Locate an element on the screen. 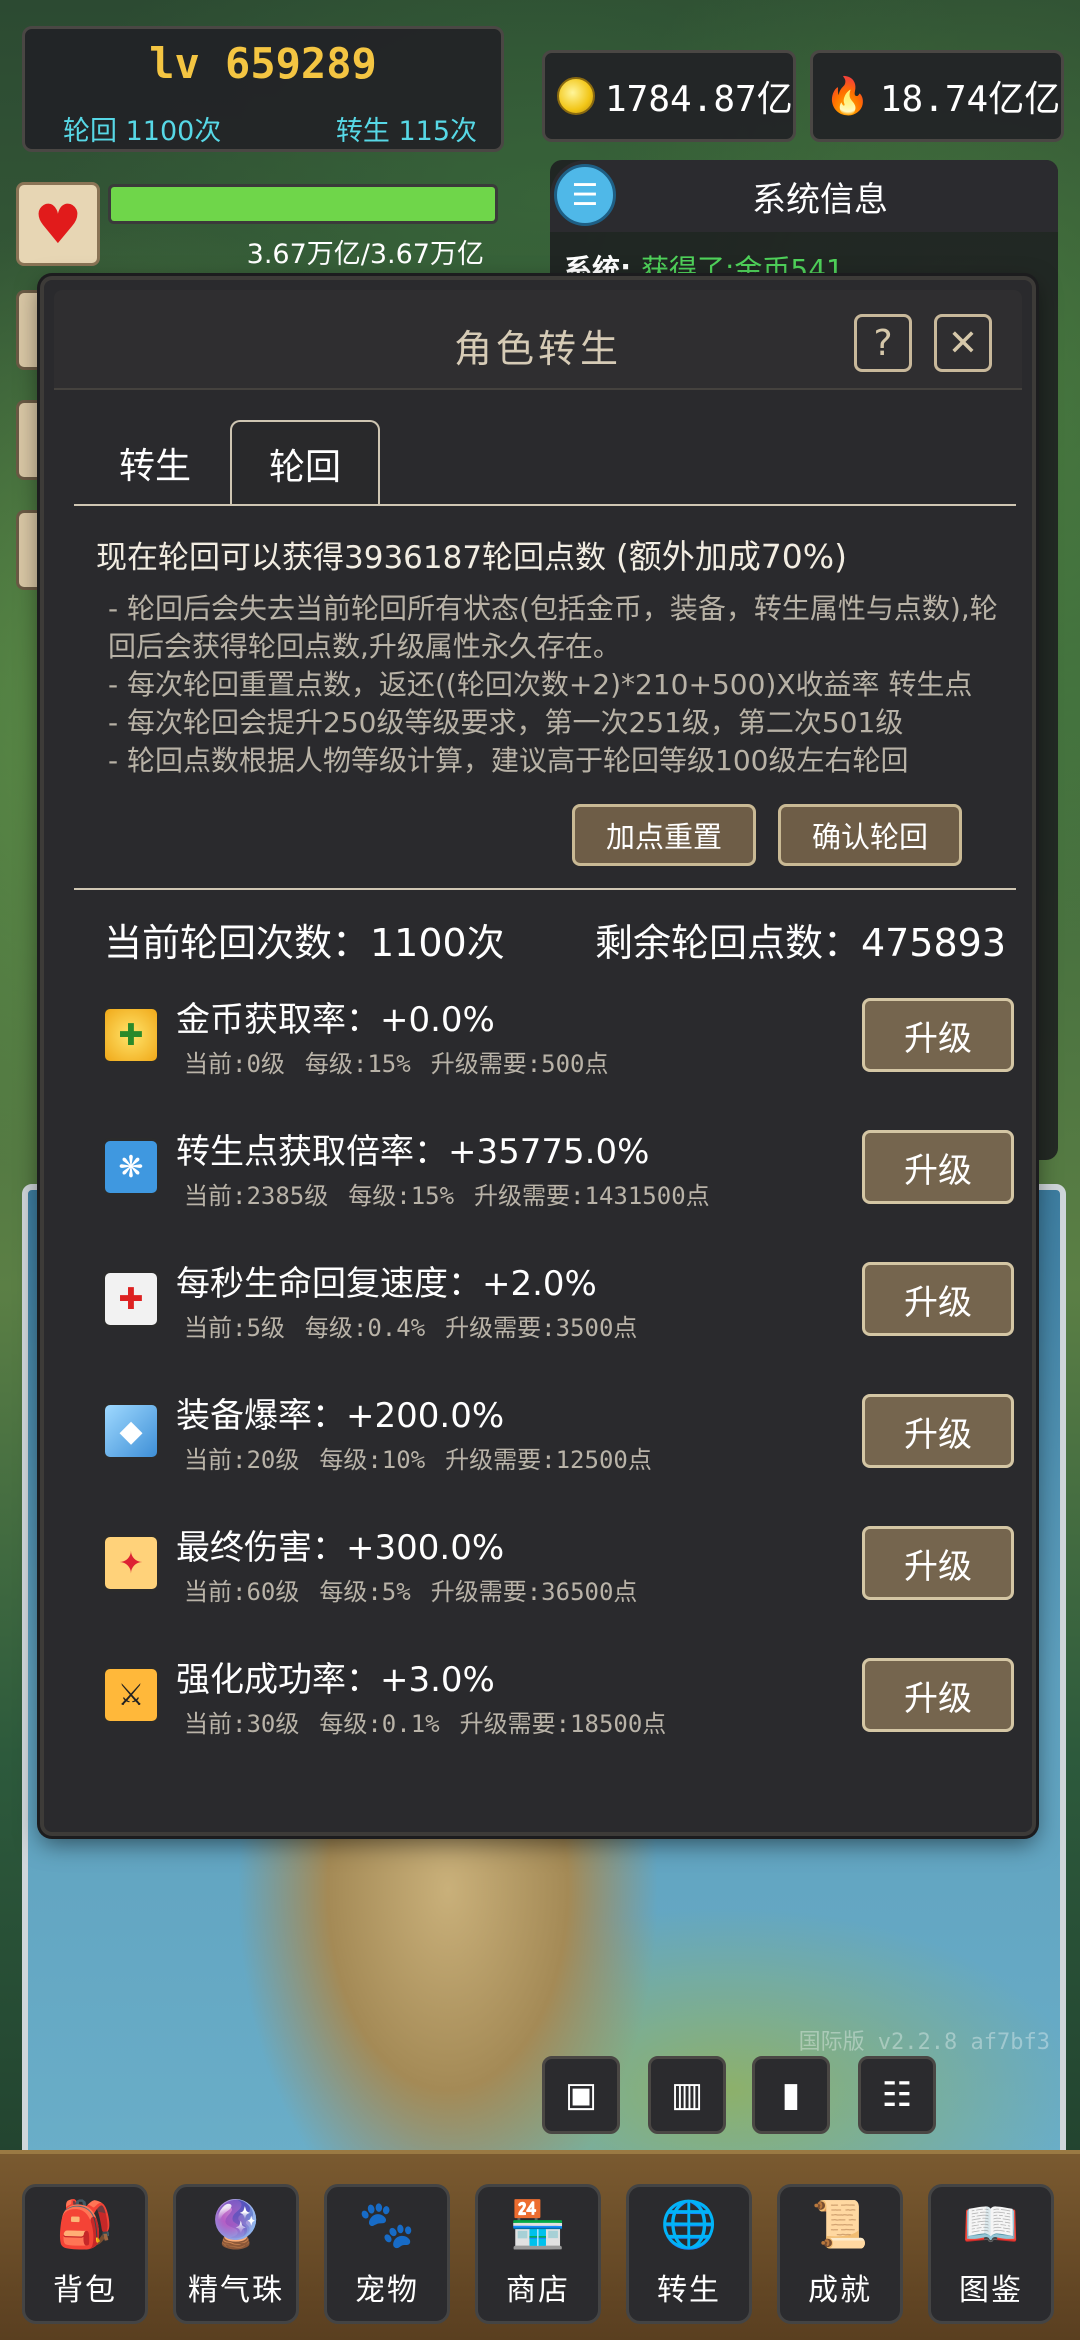  system-title: 系统信息 is located at coordinates (820, 200).